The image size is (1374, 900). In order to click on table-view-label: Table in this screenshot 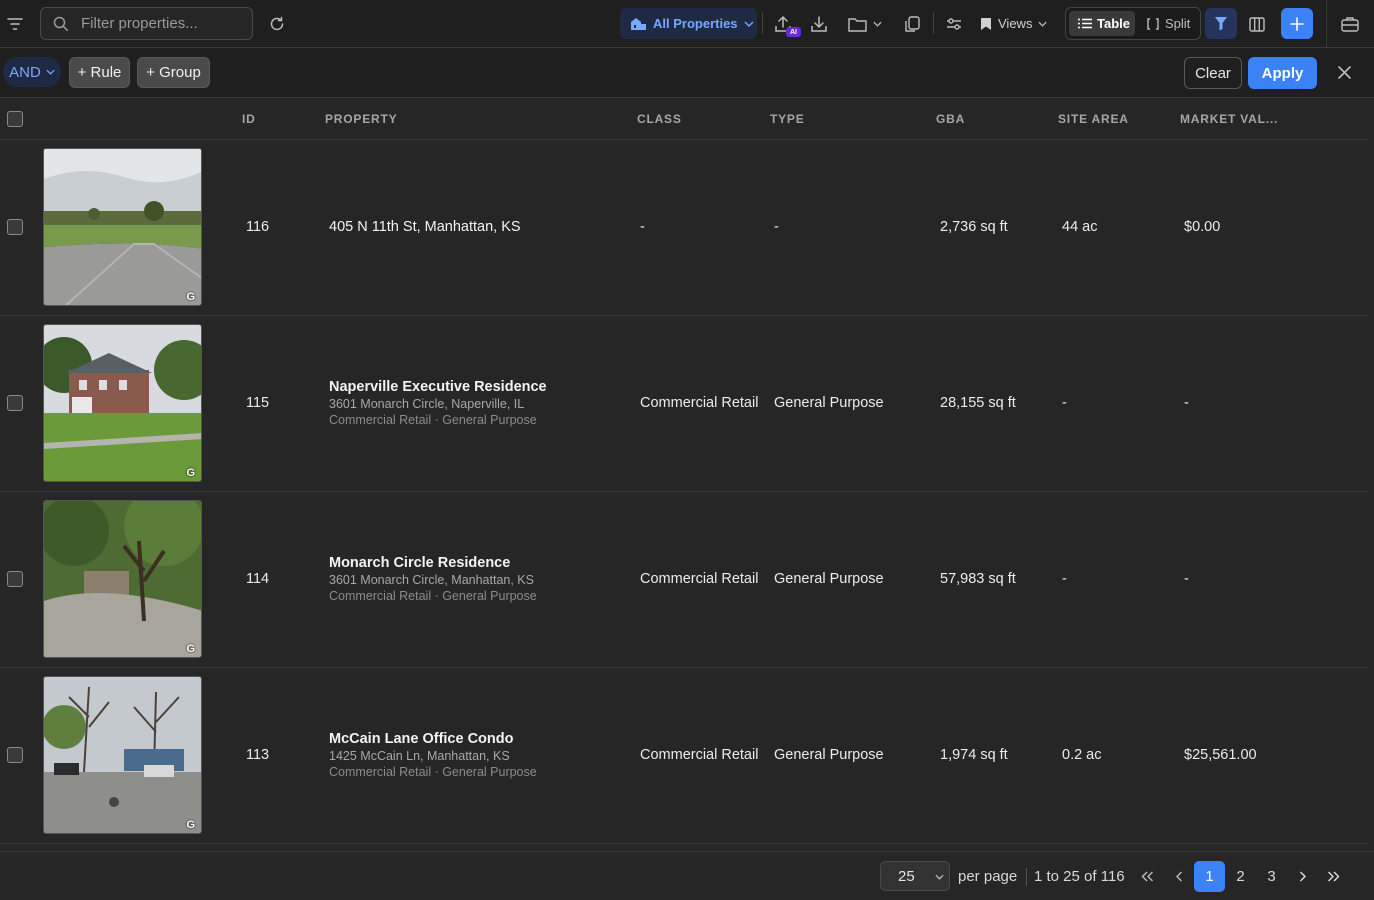, I will do `click(1113, 23)`.